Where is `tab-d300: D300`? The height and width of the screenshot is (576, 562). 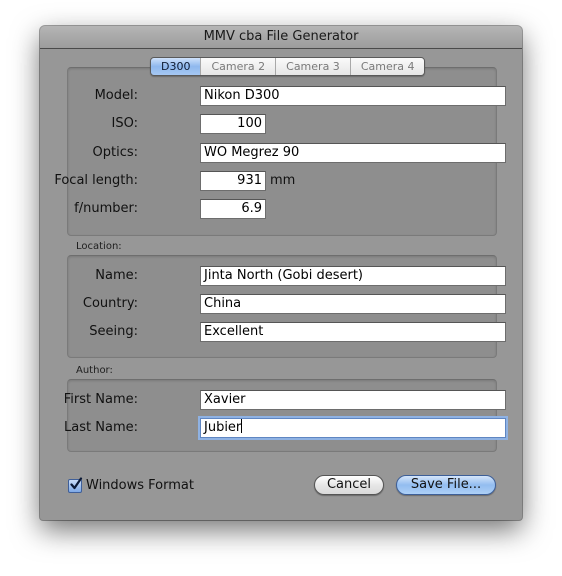
tab-d300: D300 is located at coordinates (176, 66).